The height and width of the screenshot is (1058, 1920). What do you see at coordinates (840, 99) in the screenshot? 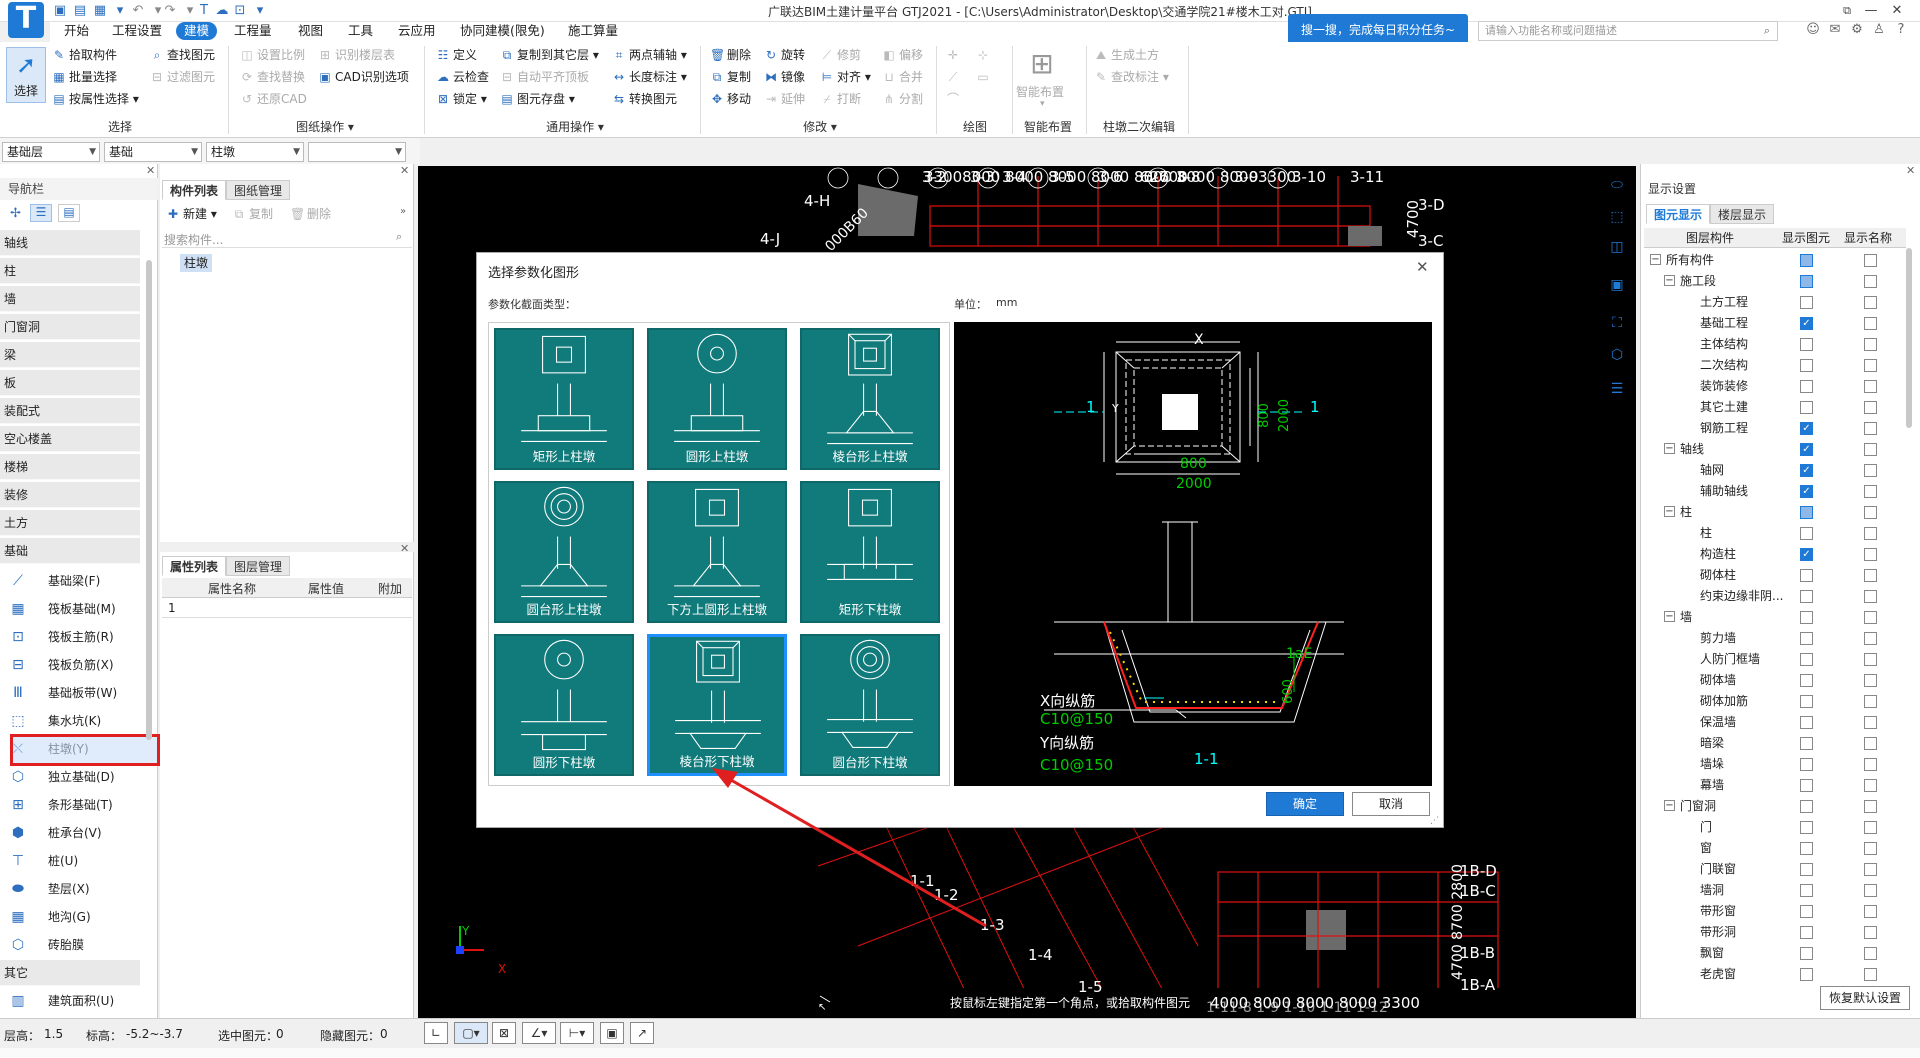
I see `break-button: ⌿ 打断` at bounding box center [840, 99].